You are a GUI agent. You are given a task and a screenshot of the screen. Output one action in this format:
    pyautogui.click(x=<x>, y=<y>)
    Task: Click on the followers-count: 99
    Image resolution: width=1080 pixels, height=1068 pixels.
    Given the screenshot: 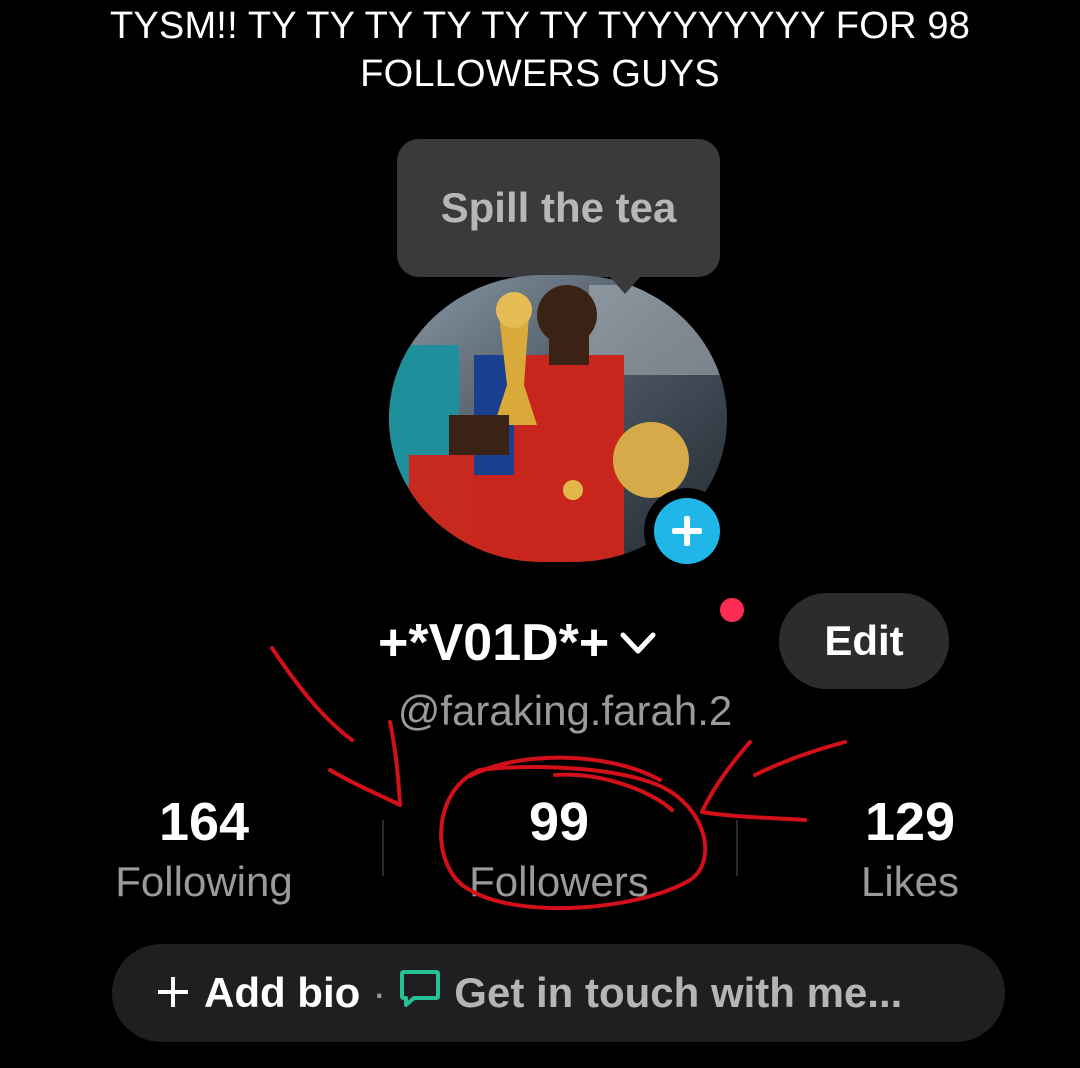 What is the action you would take?
    pyautogui.click(x=559, y=822)
    